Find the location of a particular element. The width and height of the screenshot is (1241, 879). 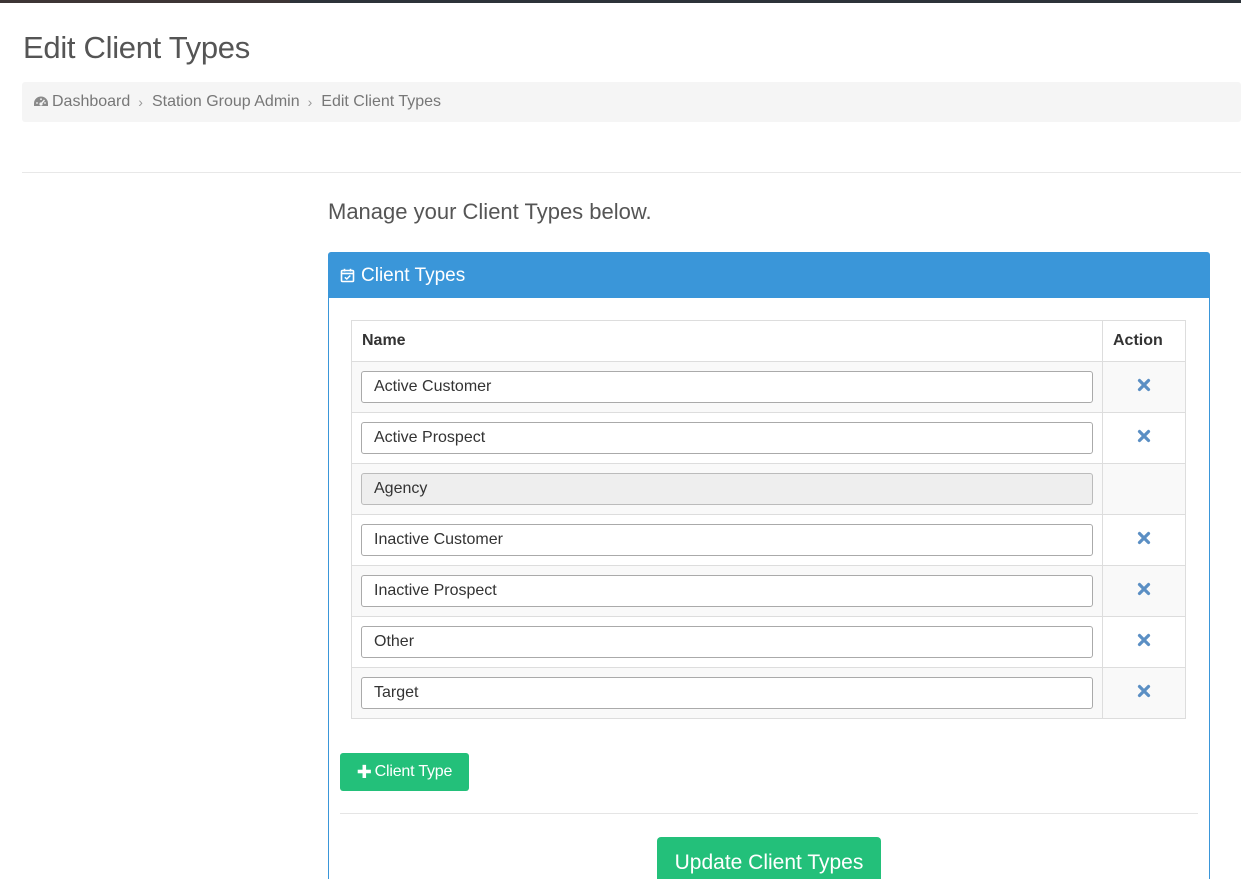

column-header-action: Action is located at coordinates (1144, 341).